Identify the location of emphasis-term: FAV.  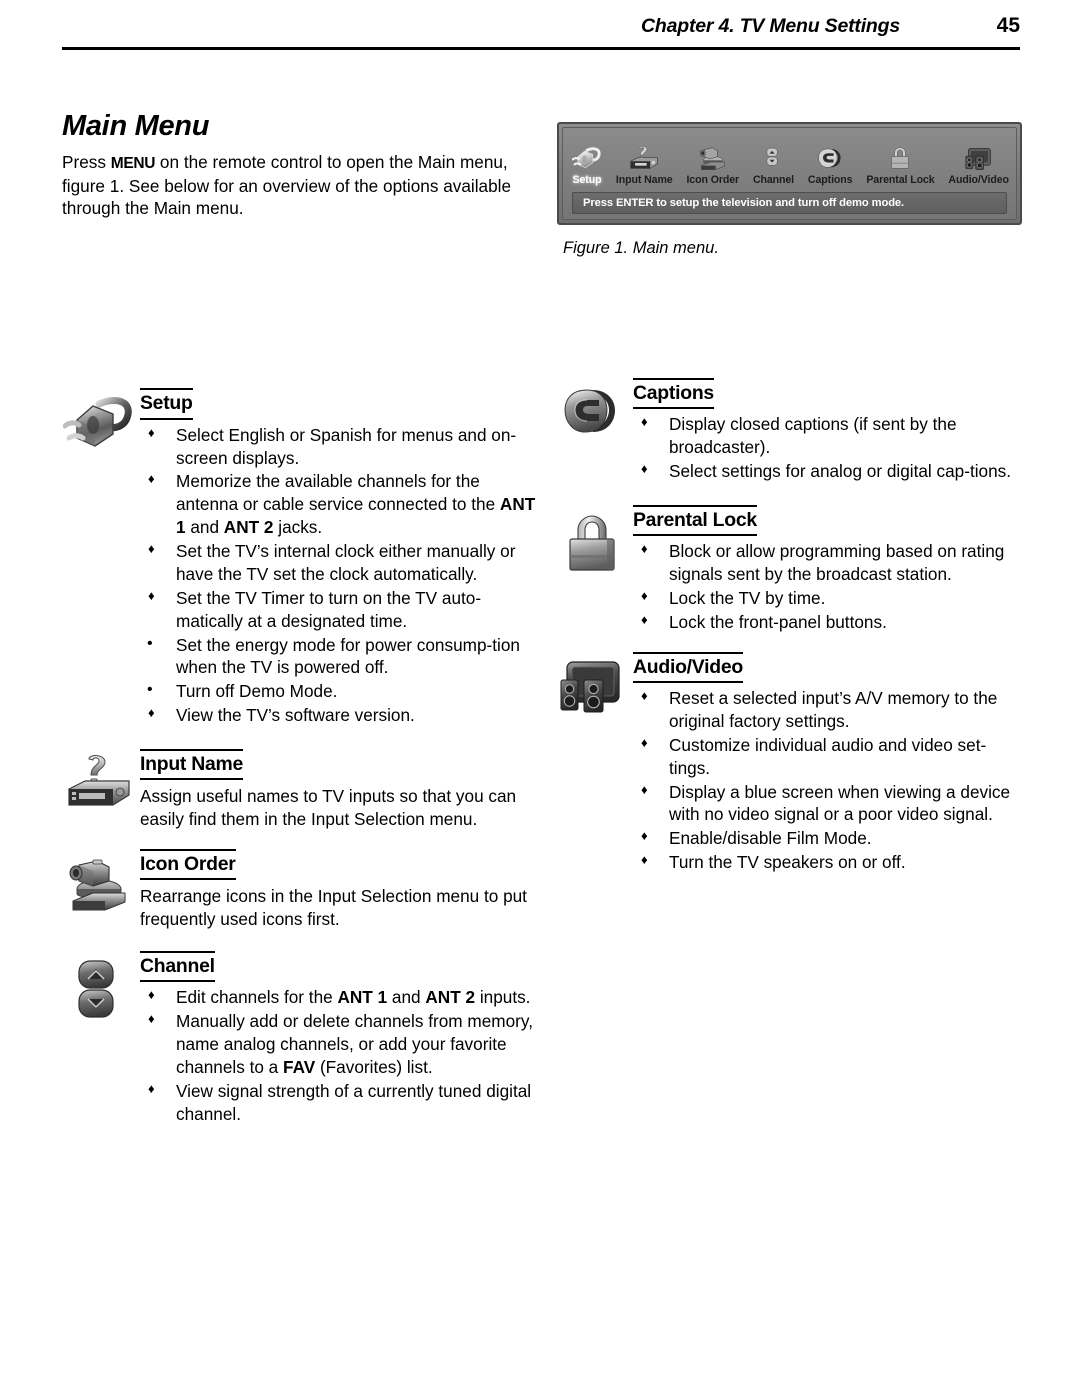
(299, 1067).